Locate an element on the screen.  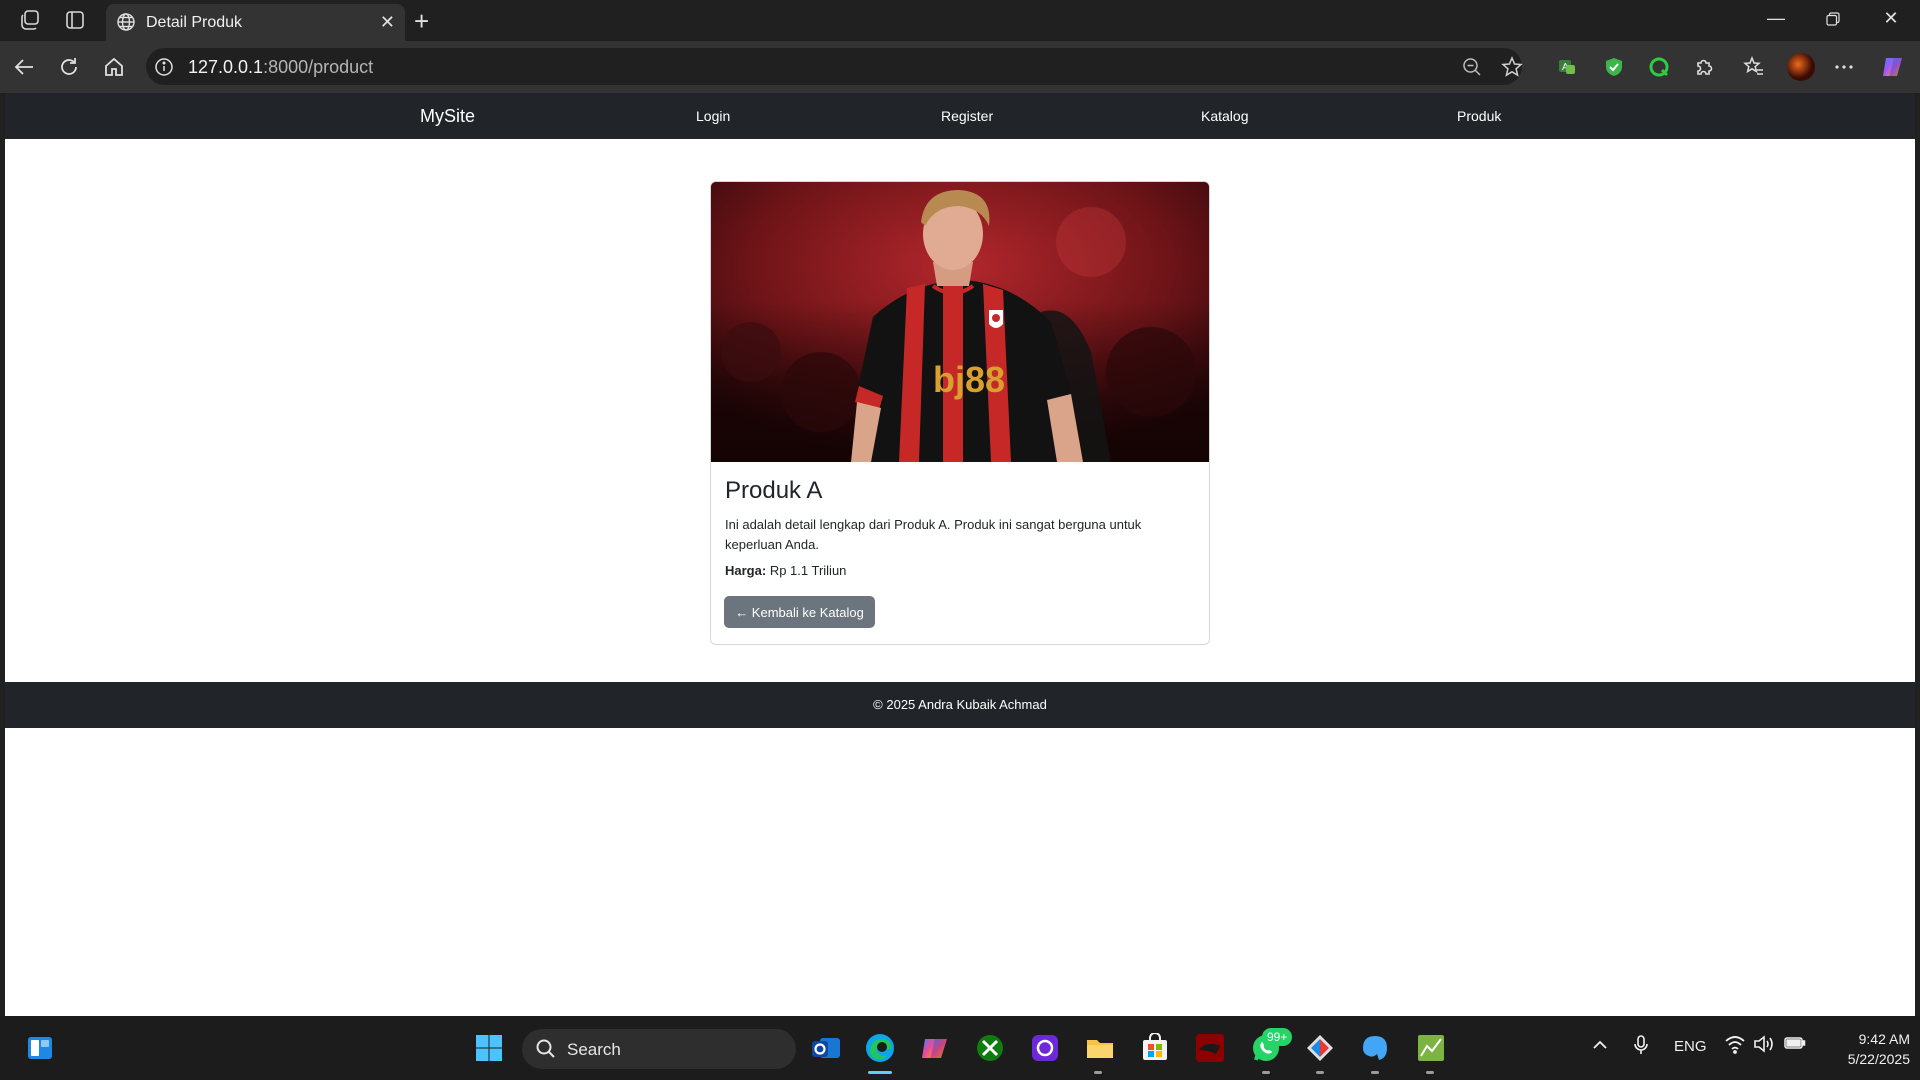
home-icon is located at coordinates (114, 67).